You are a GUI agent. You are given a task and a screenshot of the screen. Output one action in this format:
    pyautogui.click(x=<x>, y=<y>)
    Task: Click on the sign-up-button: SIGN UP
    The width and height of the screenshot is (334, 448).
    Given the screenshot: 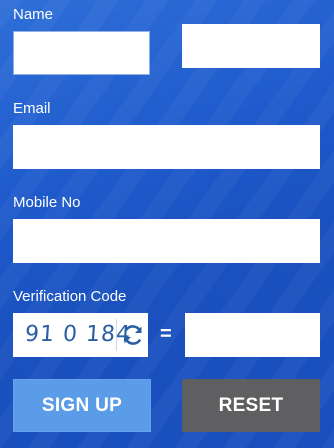 What is the action you would take?
    pyautogui.click(x=82, y=405)
    